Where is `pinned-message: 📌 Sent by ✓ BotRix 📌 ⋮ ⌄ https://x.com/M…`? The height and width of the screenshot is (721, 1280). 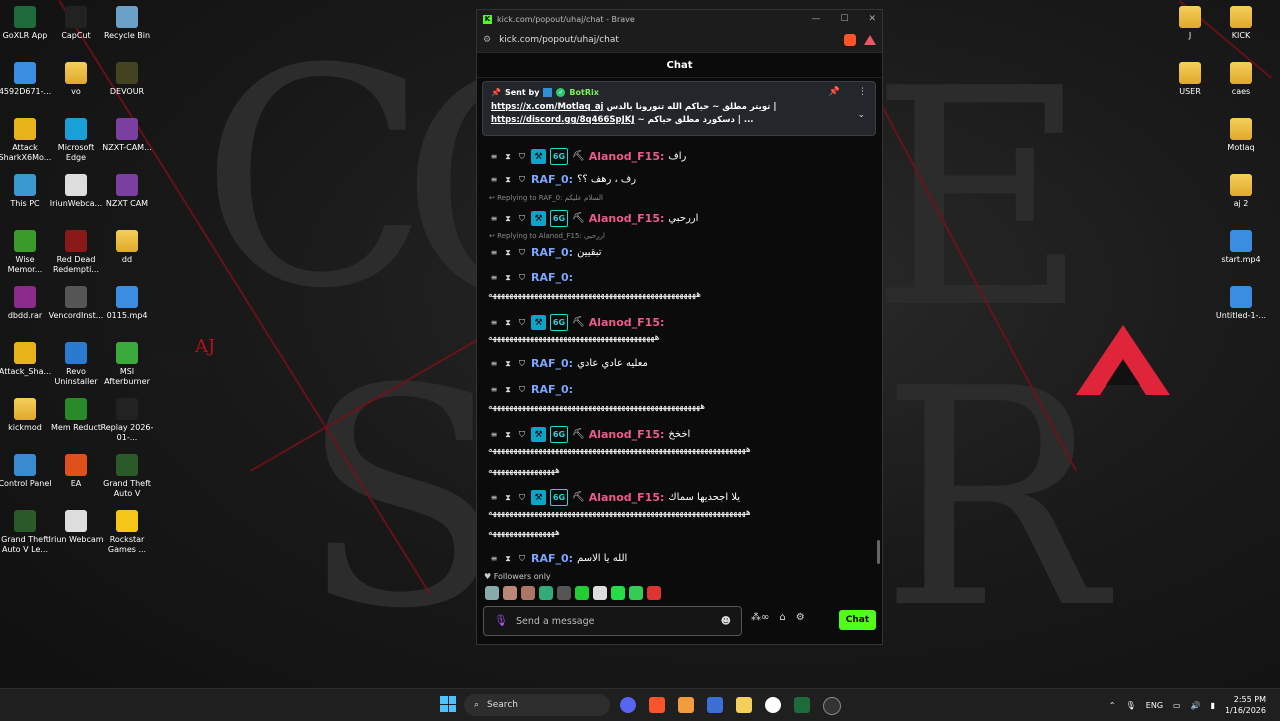
pinned-message: 📌 Sent by ✓ BotRix 📌 ⋮ ⌄ https://x.com/M… is located at coordinates (679, 108).